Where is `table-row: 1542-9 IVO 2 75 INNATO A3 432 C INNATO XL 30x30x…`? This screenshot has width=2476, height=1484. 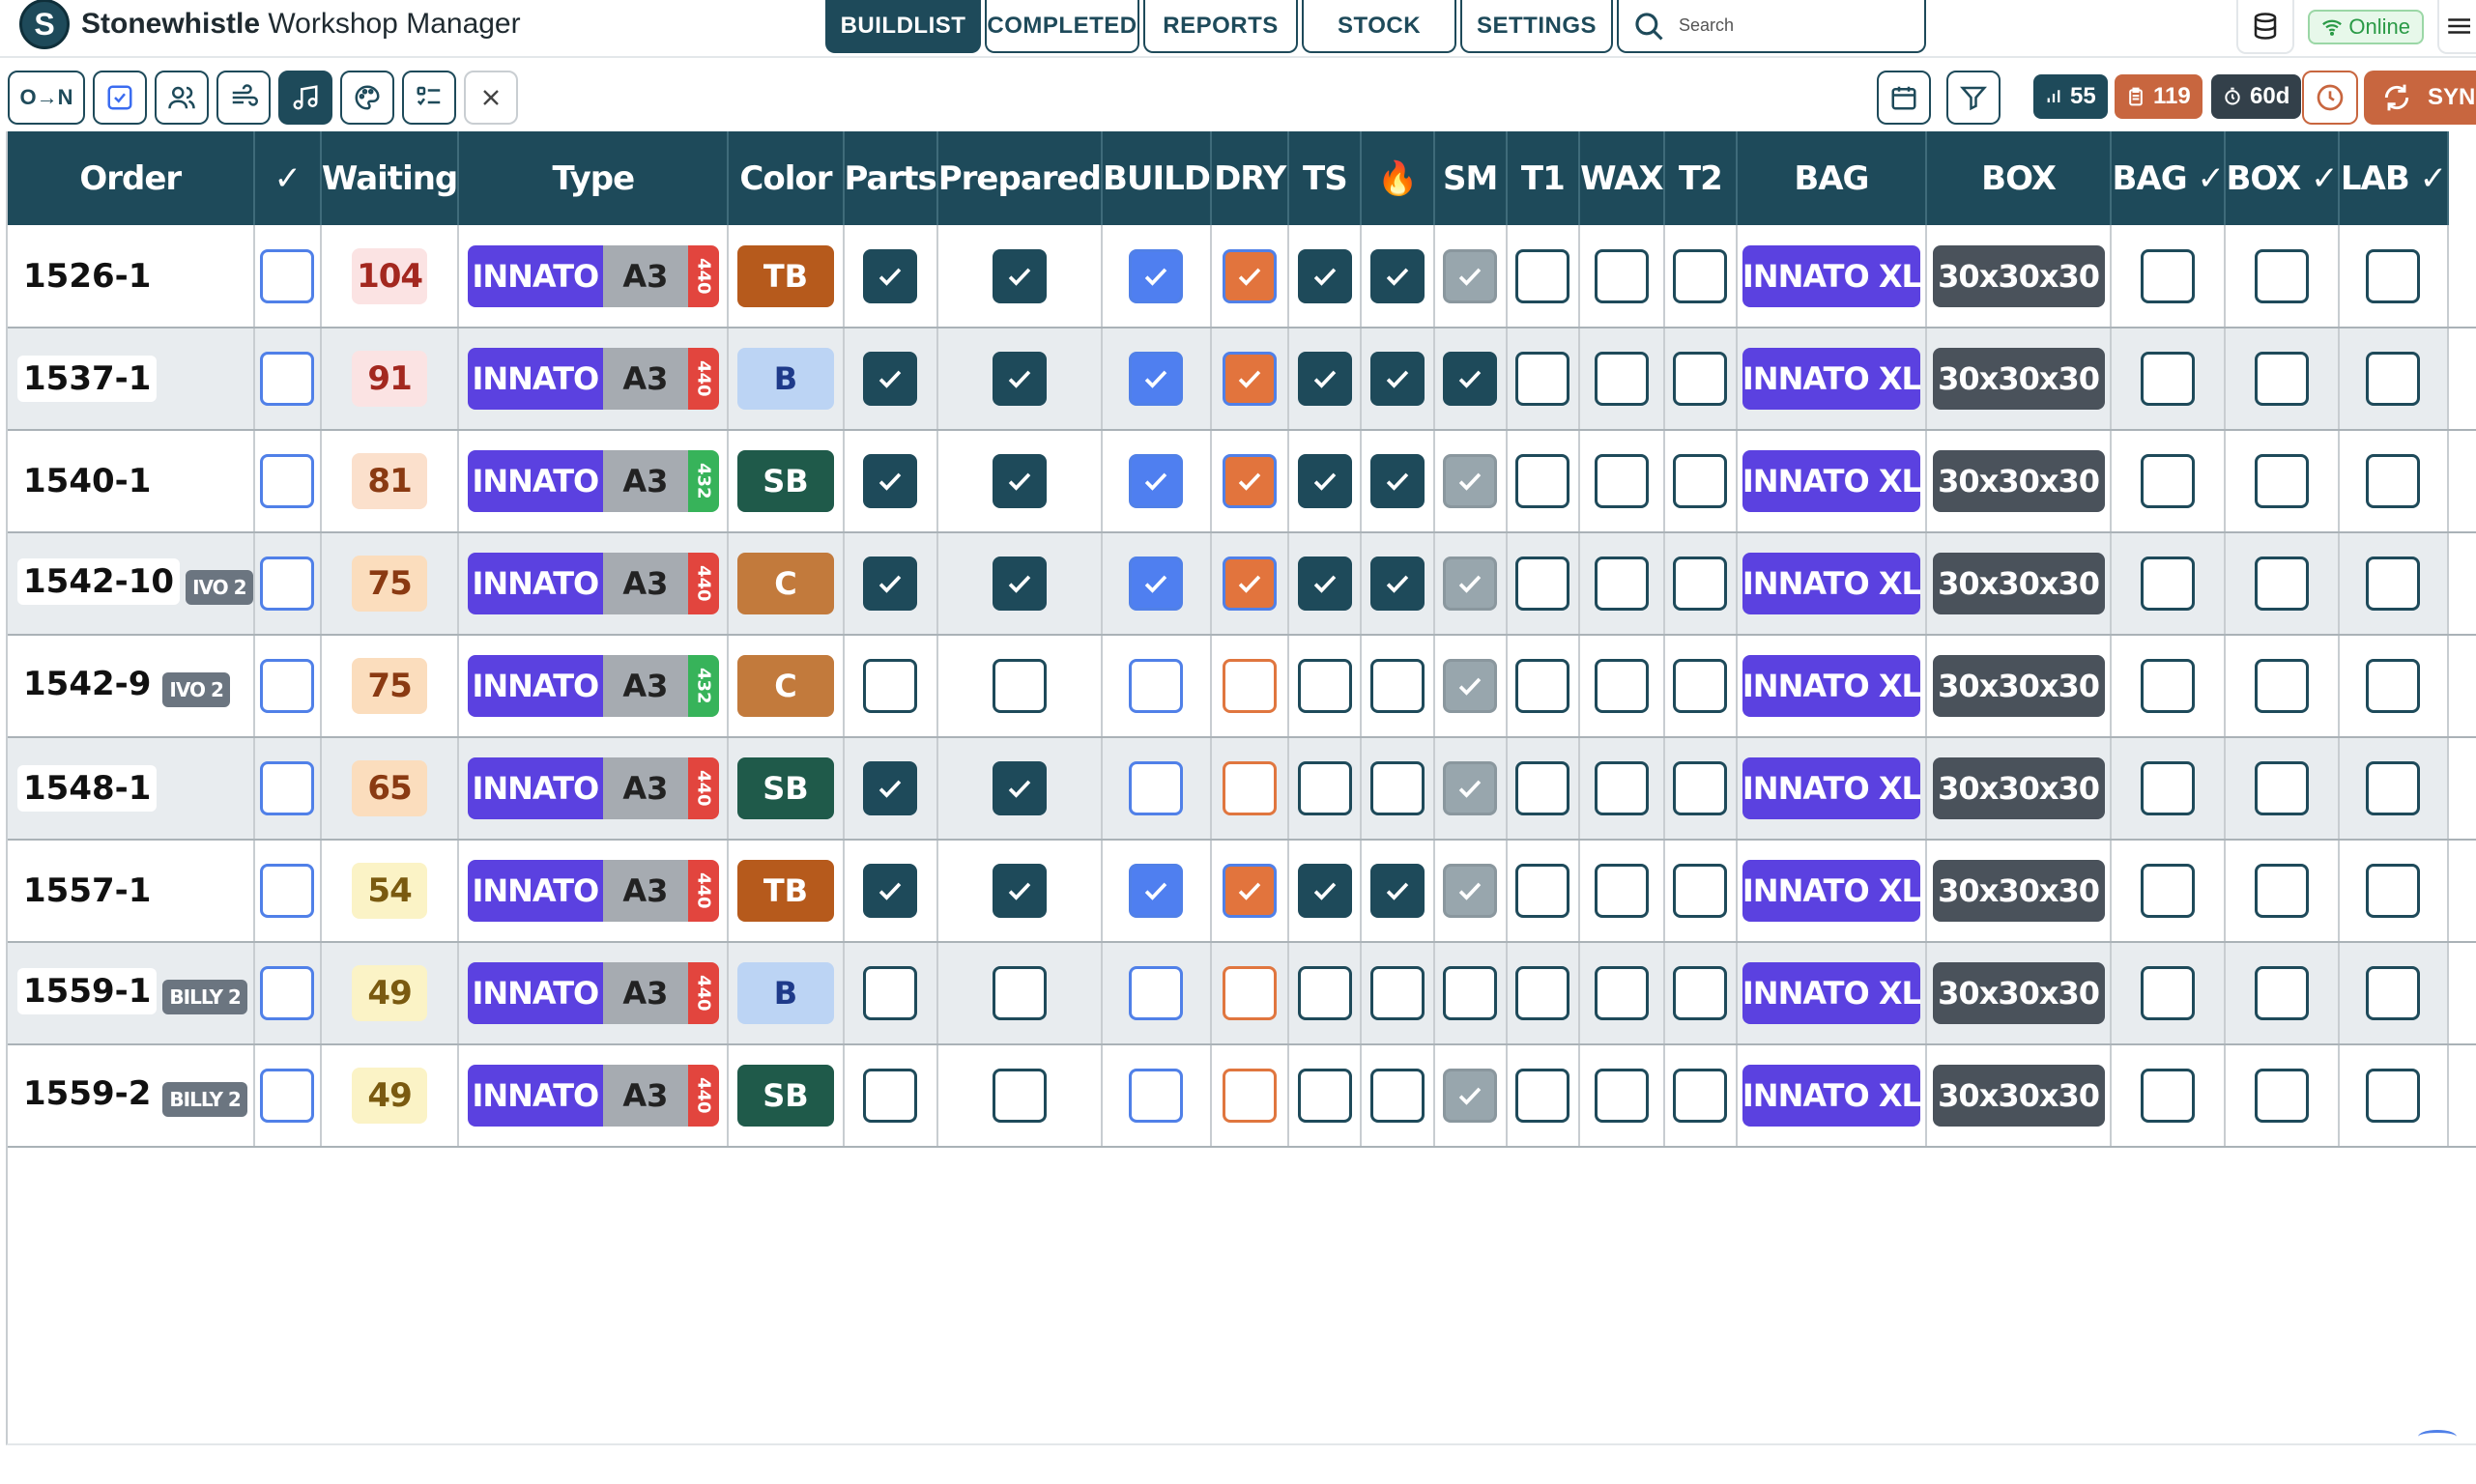 table-row: 1542-9 IVO 2 75 INNATO A3 432 C INNATO XL 30x30x… is located at coordinates (1242, 687).